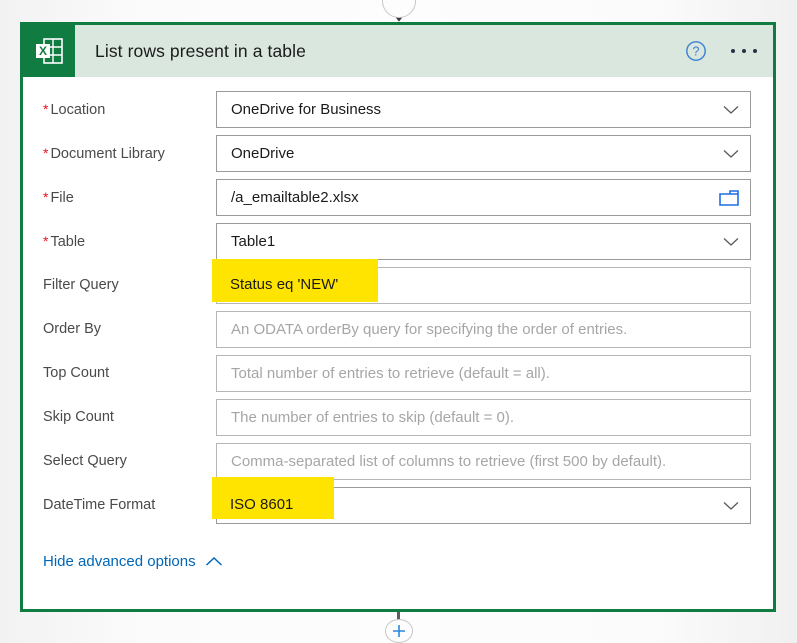  I want to click on field-control-datetime-format: ISO 8601, so click(481, 500).